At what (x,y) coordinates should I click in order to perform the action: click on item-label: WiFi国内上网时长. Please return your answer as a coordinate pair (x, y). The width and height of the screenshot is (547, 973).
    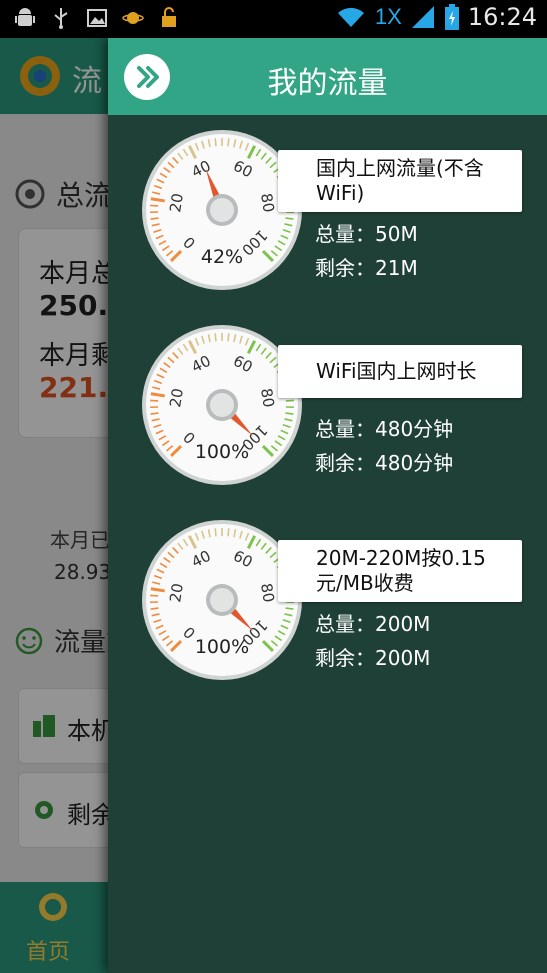
    Looking at the image, I should click on (400, 371).